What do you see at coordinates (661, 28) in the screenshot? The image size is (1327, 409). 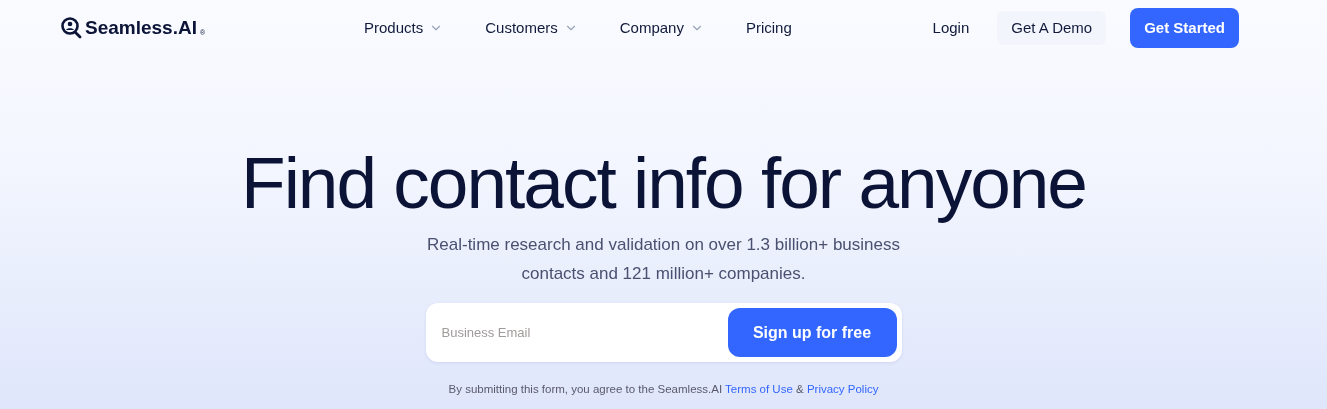 I see `nav-menu-item: Company` at bounding box center [661, 28].